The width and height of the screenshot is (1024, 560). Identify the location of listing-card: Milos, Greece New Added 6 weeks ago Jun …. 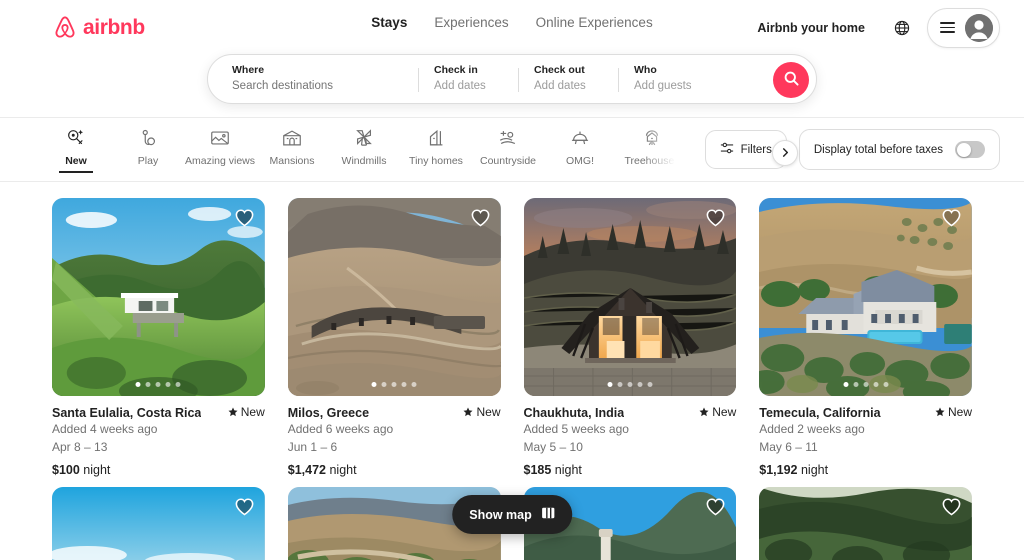
(394, 337).